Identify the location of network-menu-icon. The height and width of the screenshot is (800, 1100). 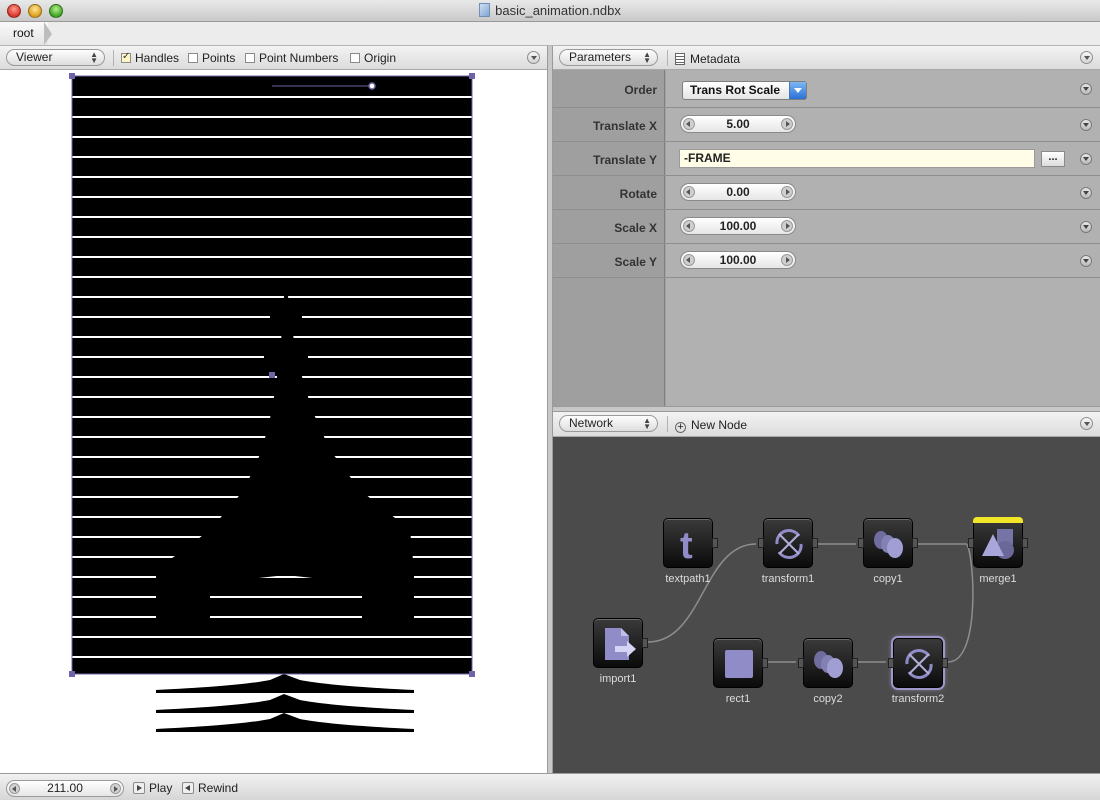
(1086, 423).